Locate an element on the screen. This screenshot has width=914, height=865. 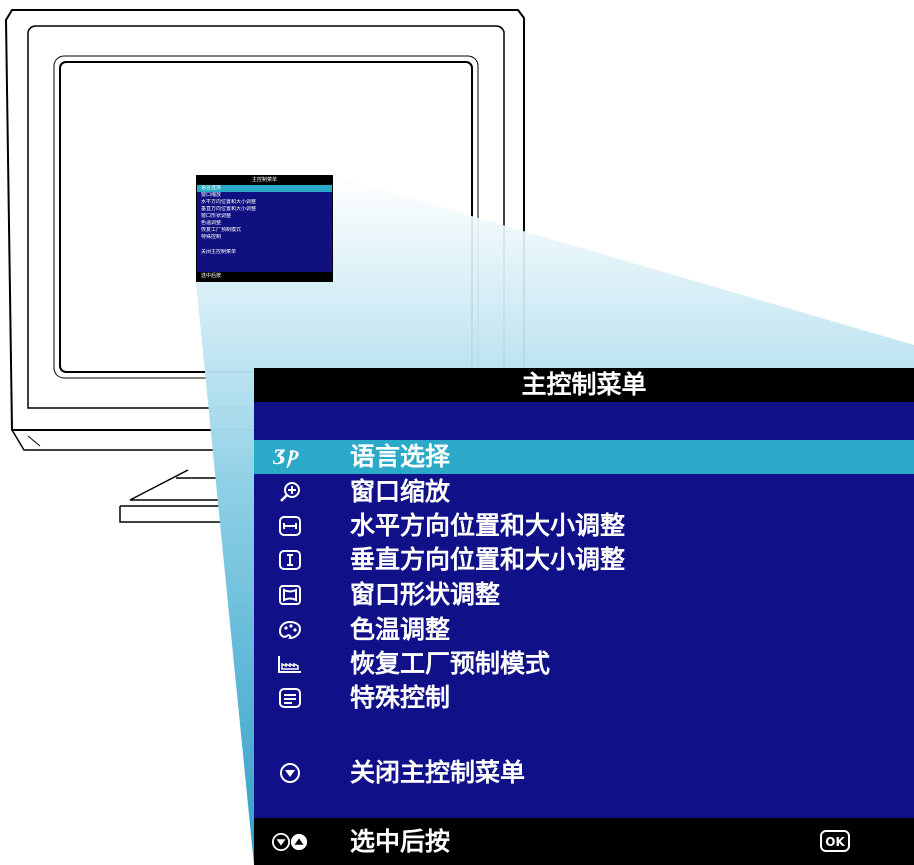
menu-item-label: 恢复工厂预制模式 is located at coordinates (450, 663).